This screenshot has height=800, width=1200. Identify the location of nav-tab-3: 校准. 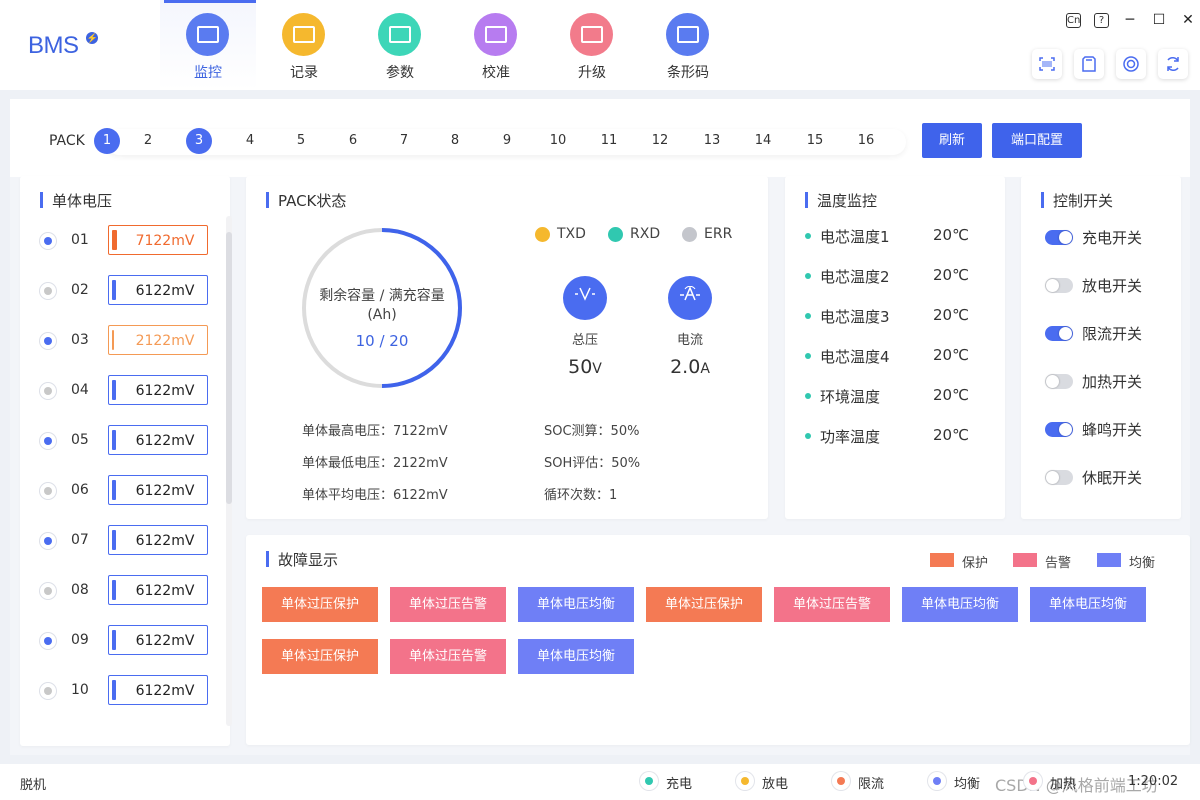
(496, 45).